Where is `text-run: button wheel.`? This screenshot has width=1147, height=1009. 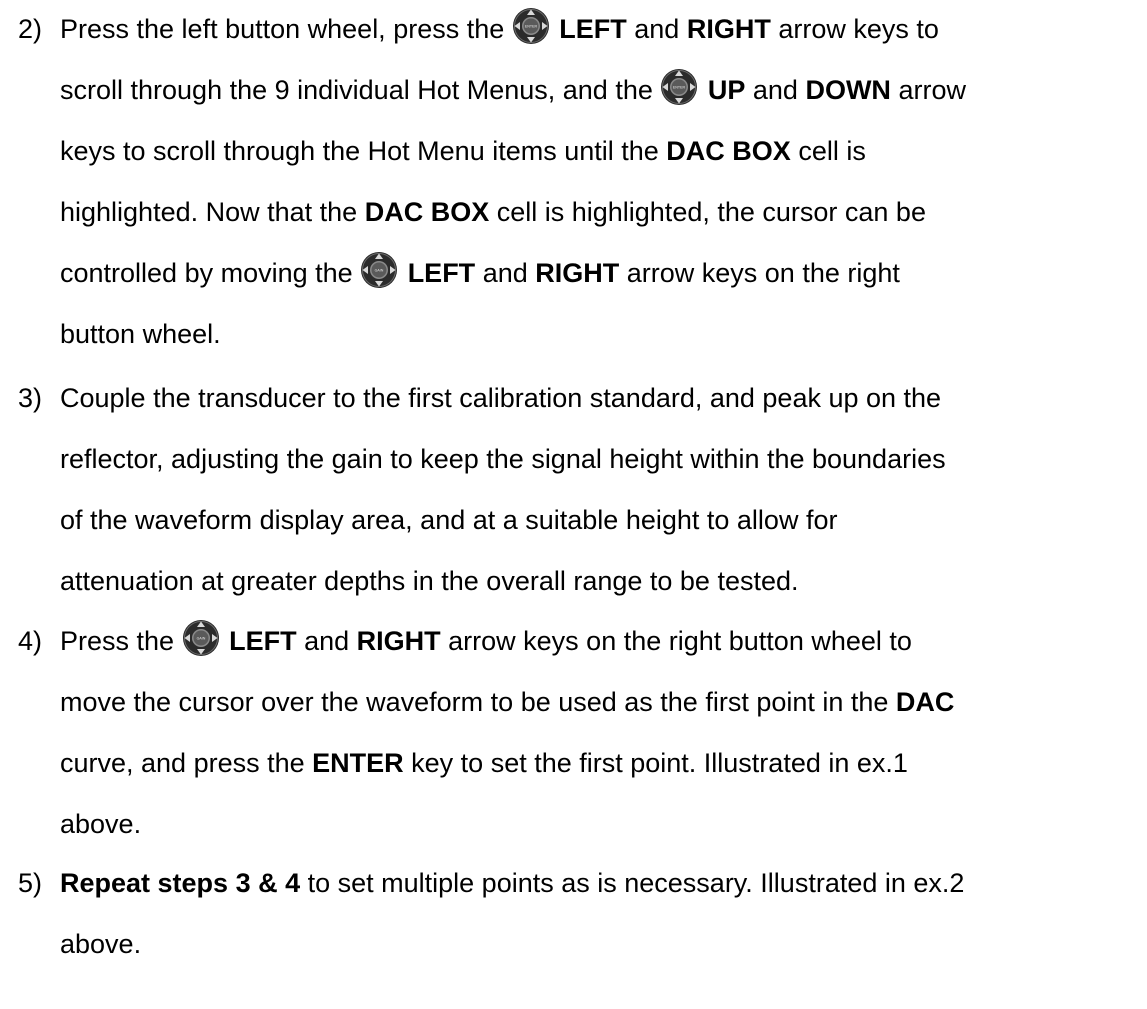 text-run: button wheel. is located at coordinates (140, 334).